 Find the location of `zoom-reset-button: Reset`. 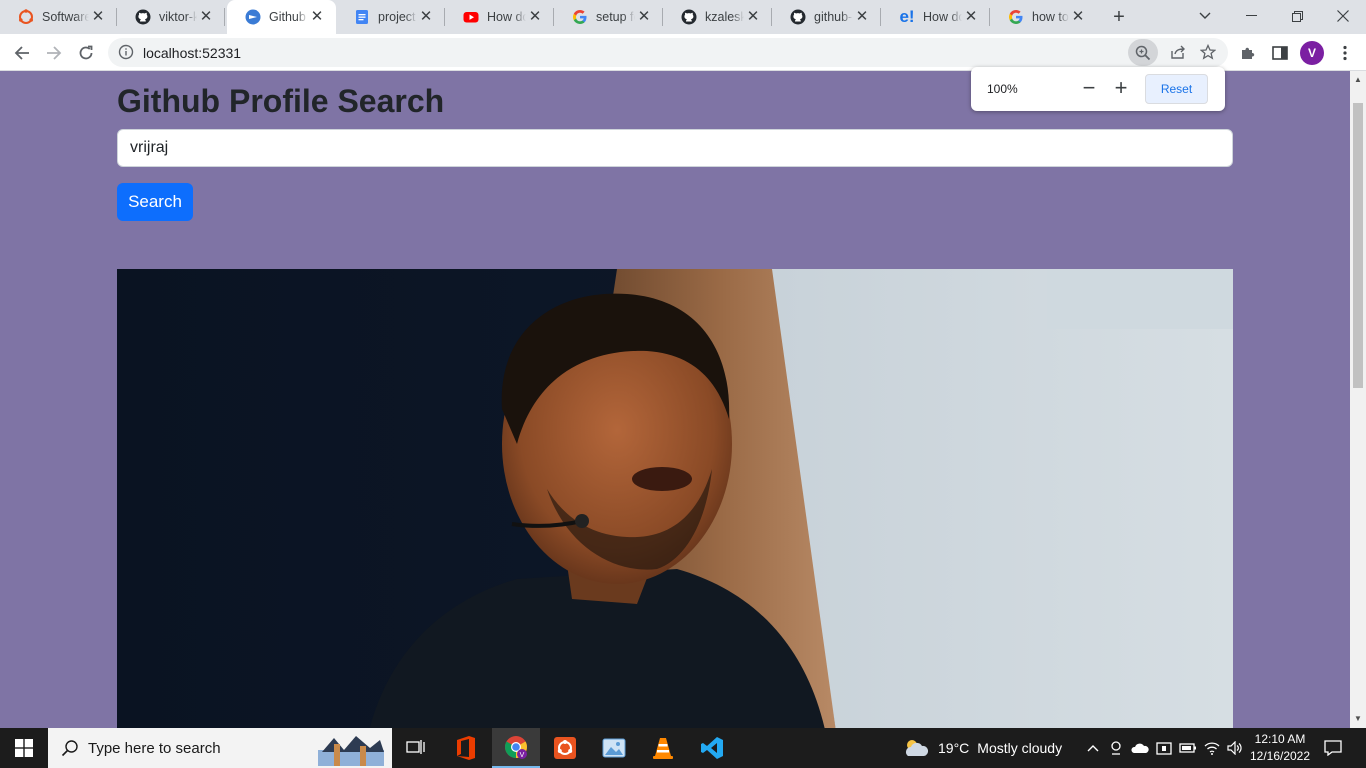

zoom-reset-button: Reset is located at coordinates (1176, 89).